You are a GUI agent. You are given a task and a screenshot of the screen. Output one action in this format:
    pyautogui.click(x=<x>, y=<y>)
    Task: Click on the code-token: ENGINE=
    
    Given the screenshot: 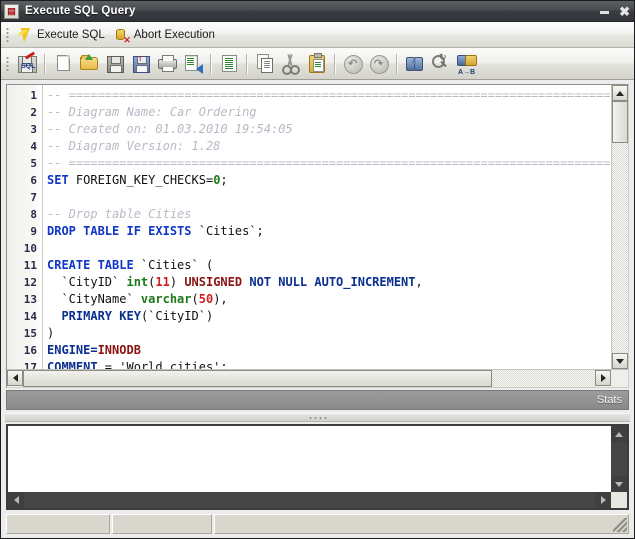 What is the action you would take?
    pyautogui.click(x=72, y=350)
    